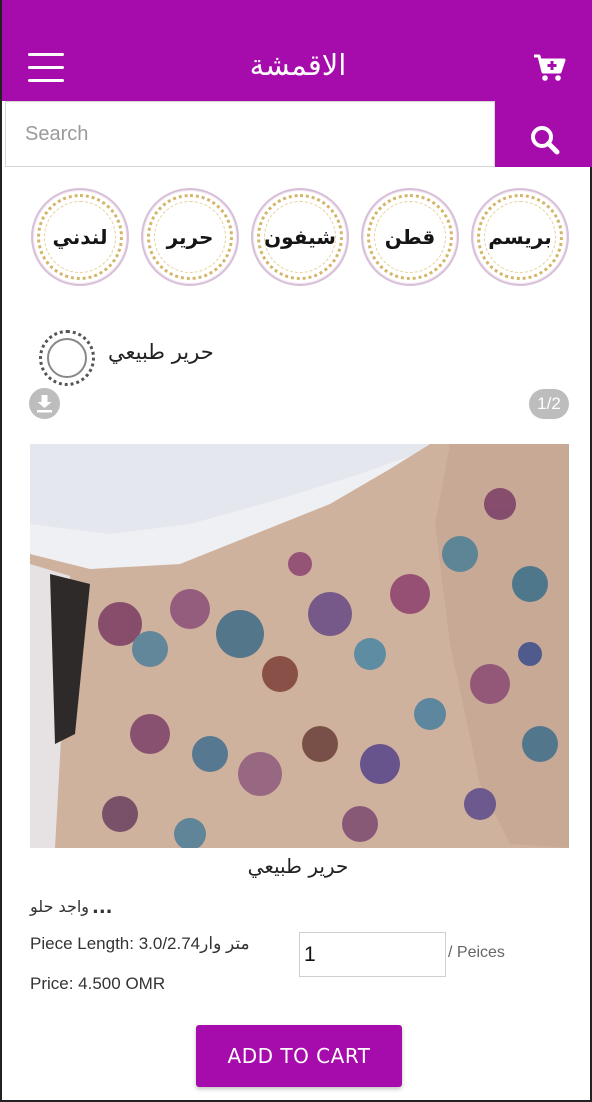  What do you see at coordinates (550, 68) in the screenshot?
I see `cart-plus-icon` at bounding box center [550, 68].